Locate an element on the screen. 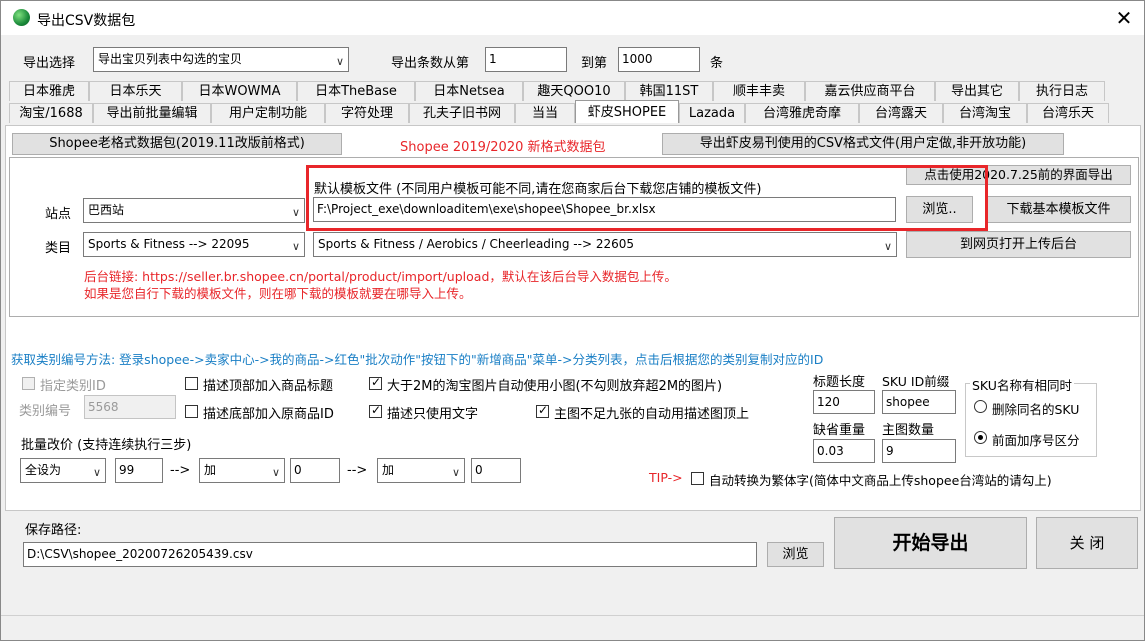  batch-value3-input: 0 is located at coordinates (496, 470).